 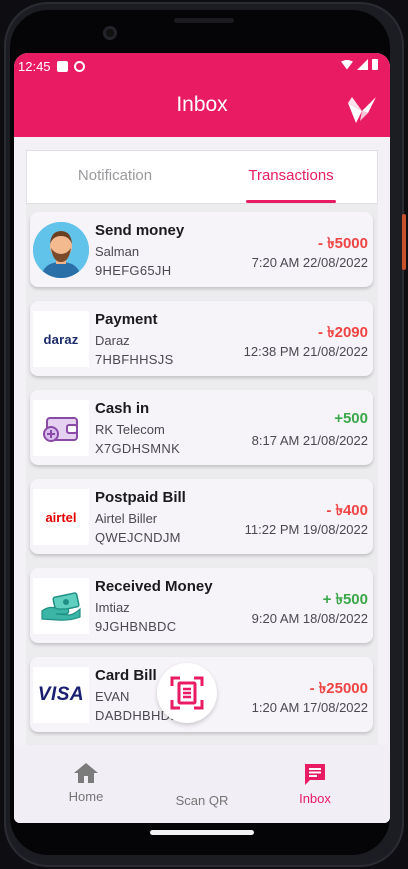 What do you see at coordinates (133, 270) in the screenshot?
I see `transaction-id: 9HEFG65JH` at bounding box center [133, 270].